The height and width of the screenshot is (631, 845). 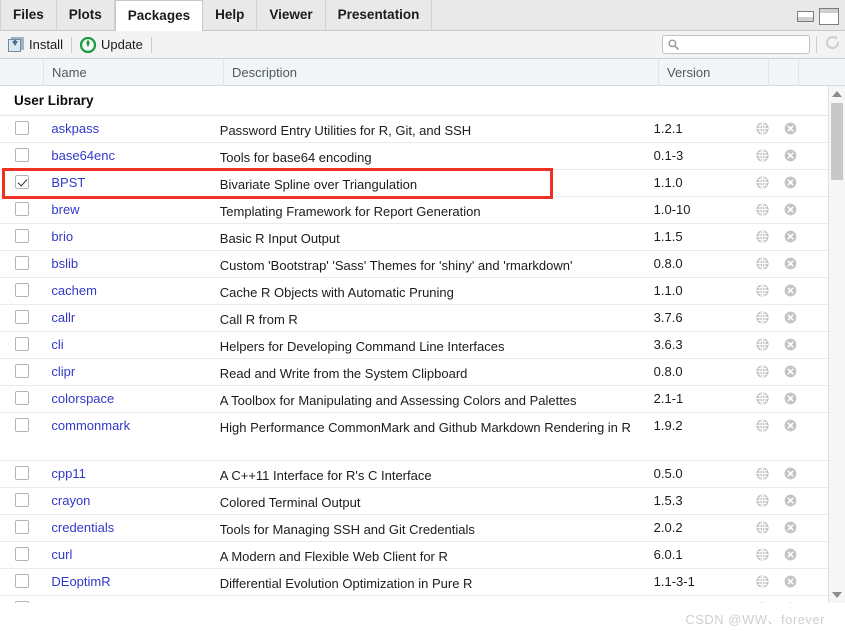 What do you see at coordinates (230, 15) in the screenshot?
I see `tab-help: Help` at bounding box center [230, 15].